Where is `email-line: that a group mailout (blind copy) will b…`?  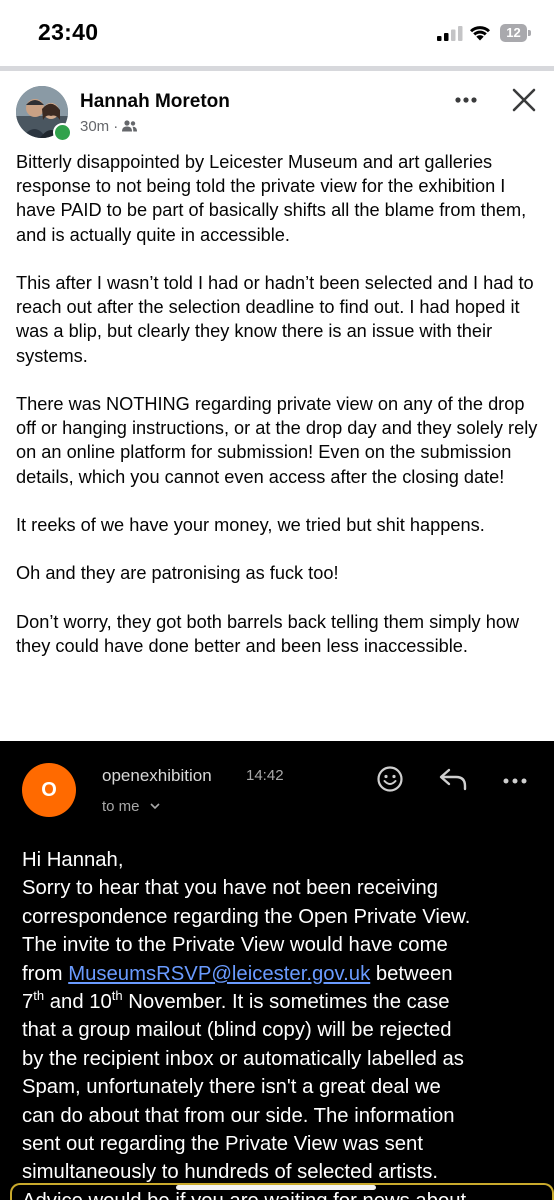 email-line: that a group mailout (blind copy) will b… is located at coordinates (237, 1030).